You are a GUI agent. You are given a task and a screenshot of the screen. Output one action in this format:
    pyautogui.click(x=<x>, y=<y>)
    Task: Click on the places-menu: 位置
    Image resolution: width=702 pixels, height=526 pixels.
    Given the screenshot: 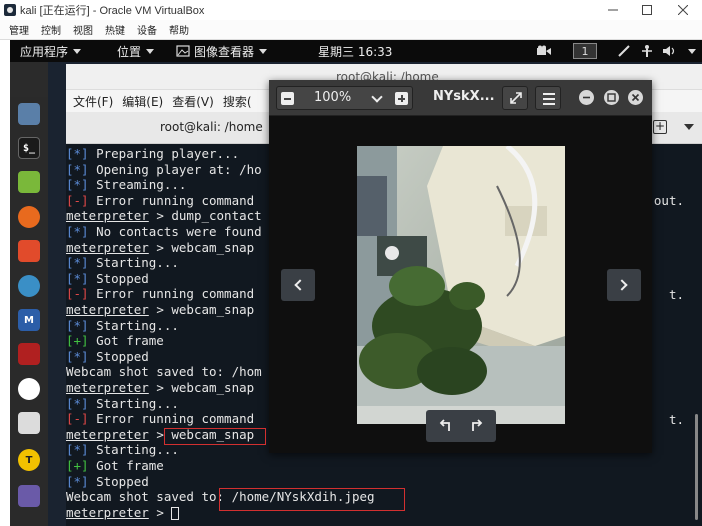 What is the action you would take?
    pyautogui.click(x=136, y=51)
    